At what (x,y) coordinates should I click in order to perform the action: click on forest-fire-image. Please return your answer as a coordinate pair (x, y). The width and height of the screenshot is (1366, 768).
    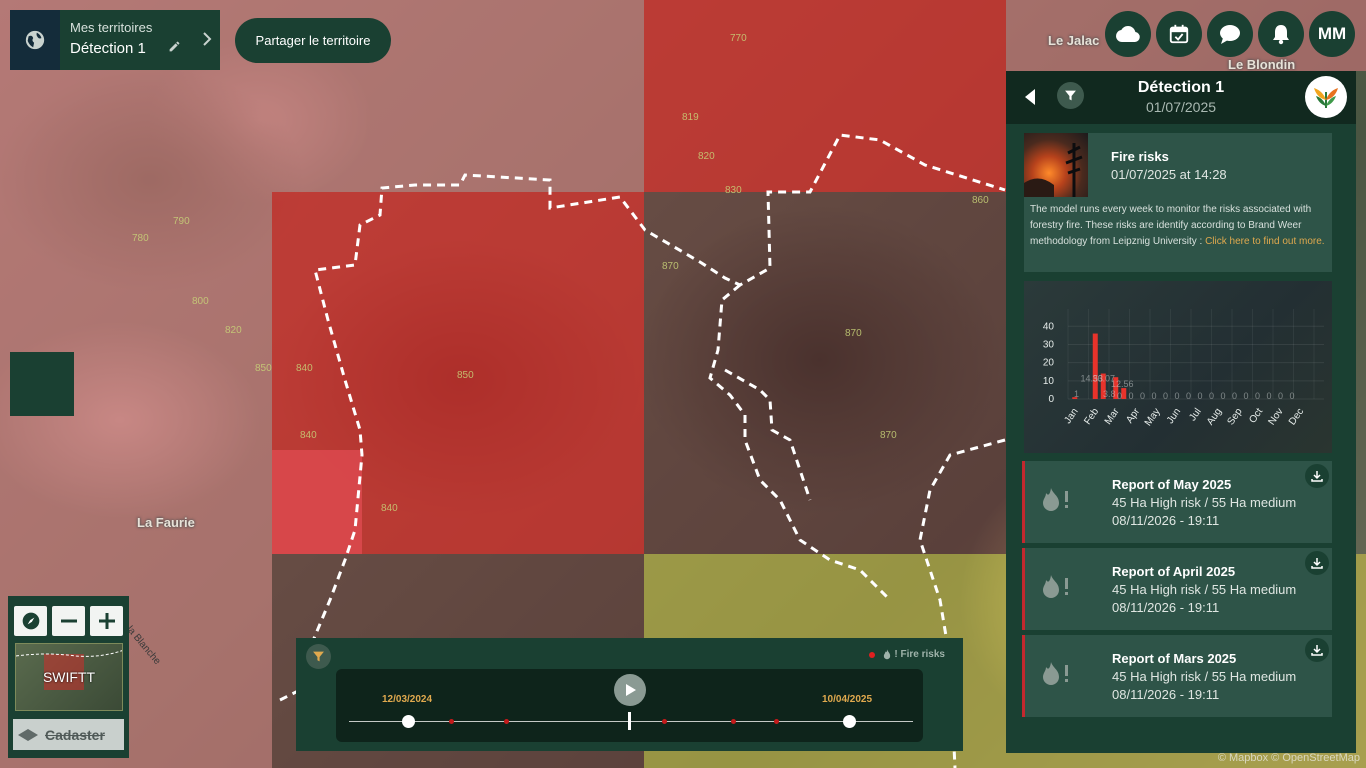
    Looking at the image, I should click on (1053, 170).